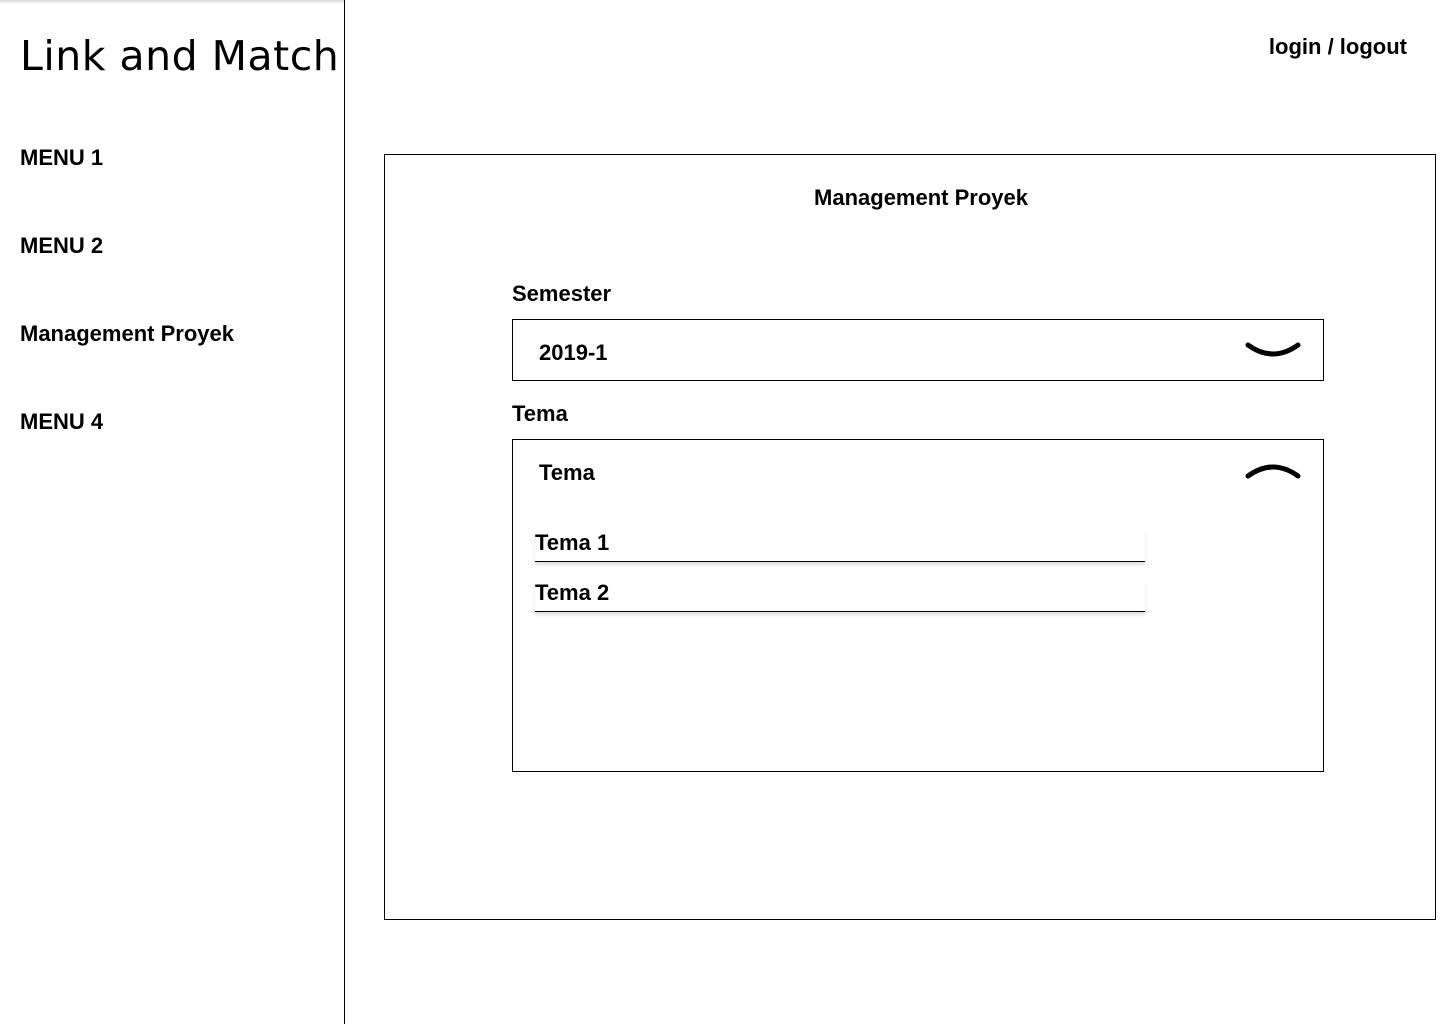  What do you see at coordinates (127, 334) in the screenshot?
I see `sidebar-item-management-proyek: Management Proyek` at bounding box center [127, 334].